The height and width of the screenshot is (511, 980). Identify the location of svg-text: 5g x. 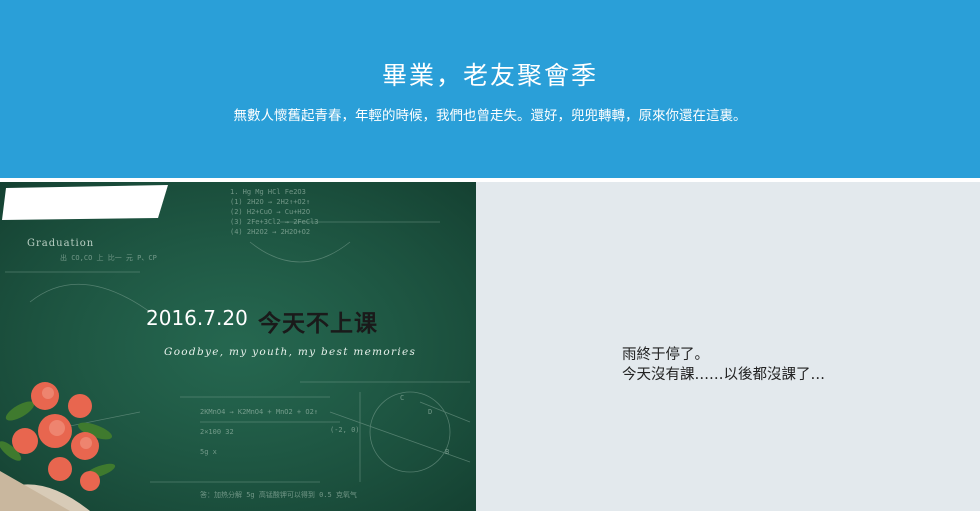
(208, 452).